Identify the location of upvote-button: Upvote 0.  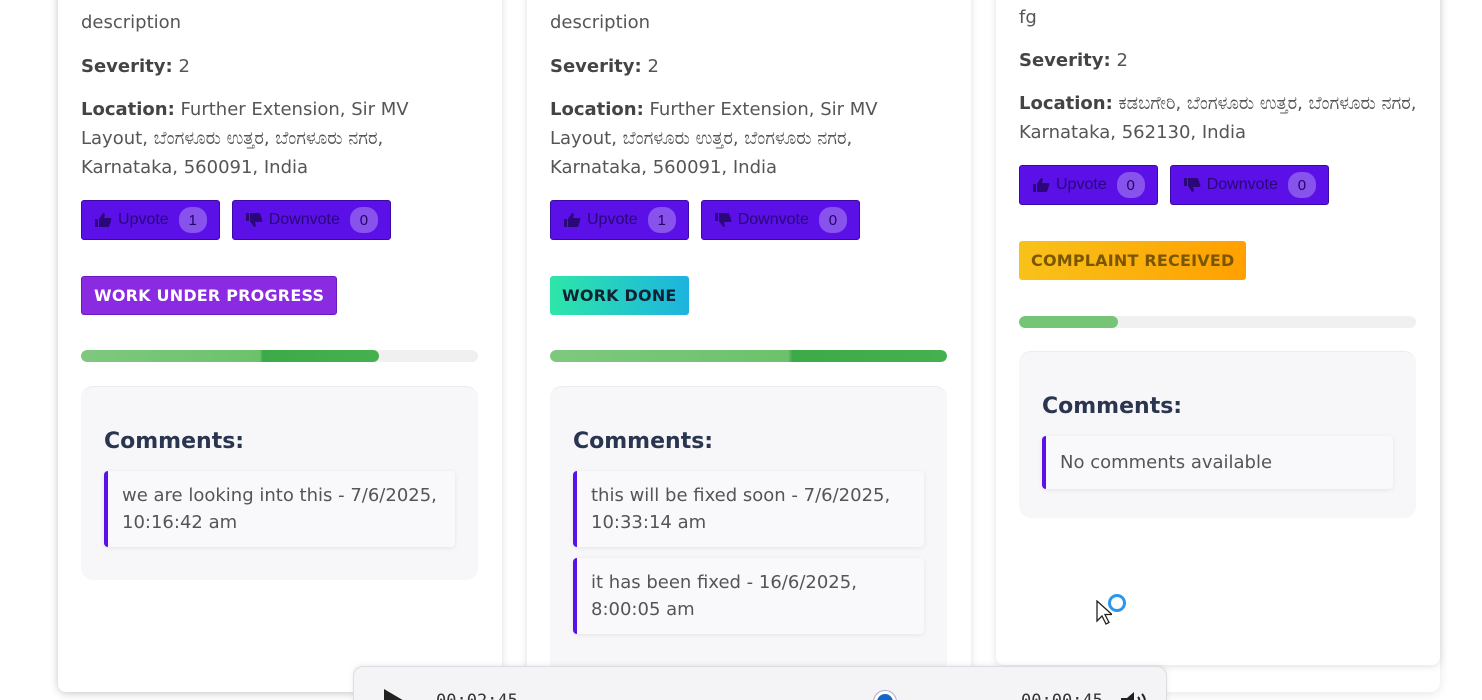
(1088, 185).